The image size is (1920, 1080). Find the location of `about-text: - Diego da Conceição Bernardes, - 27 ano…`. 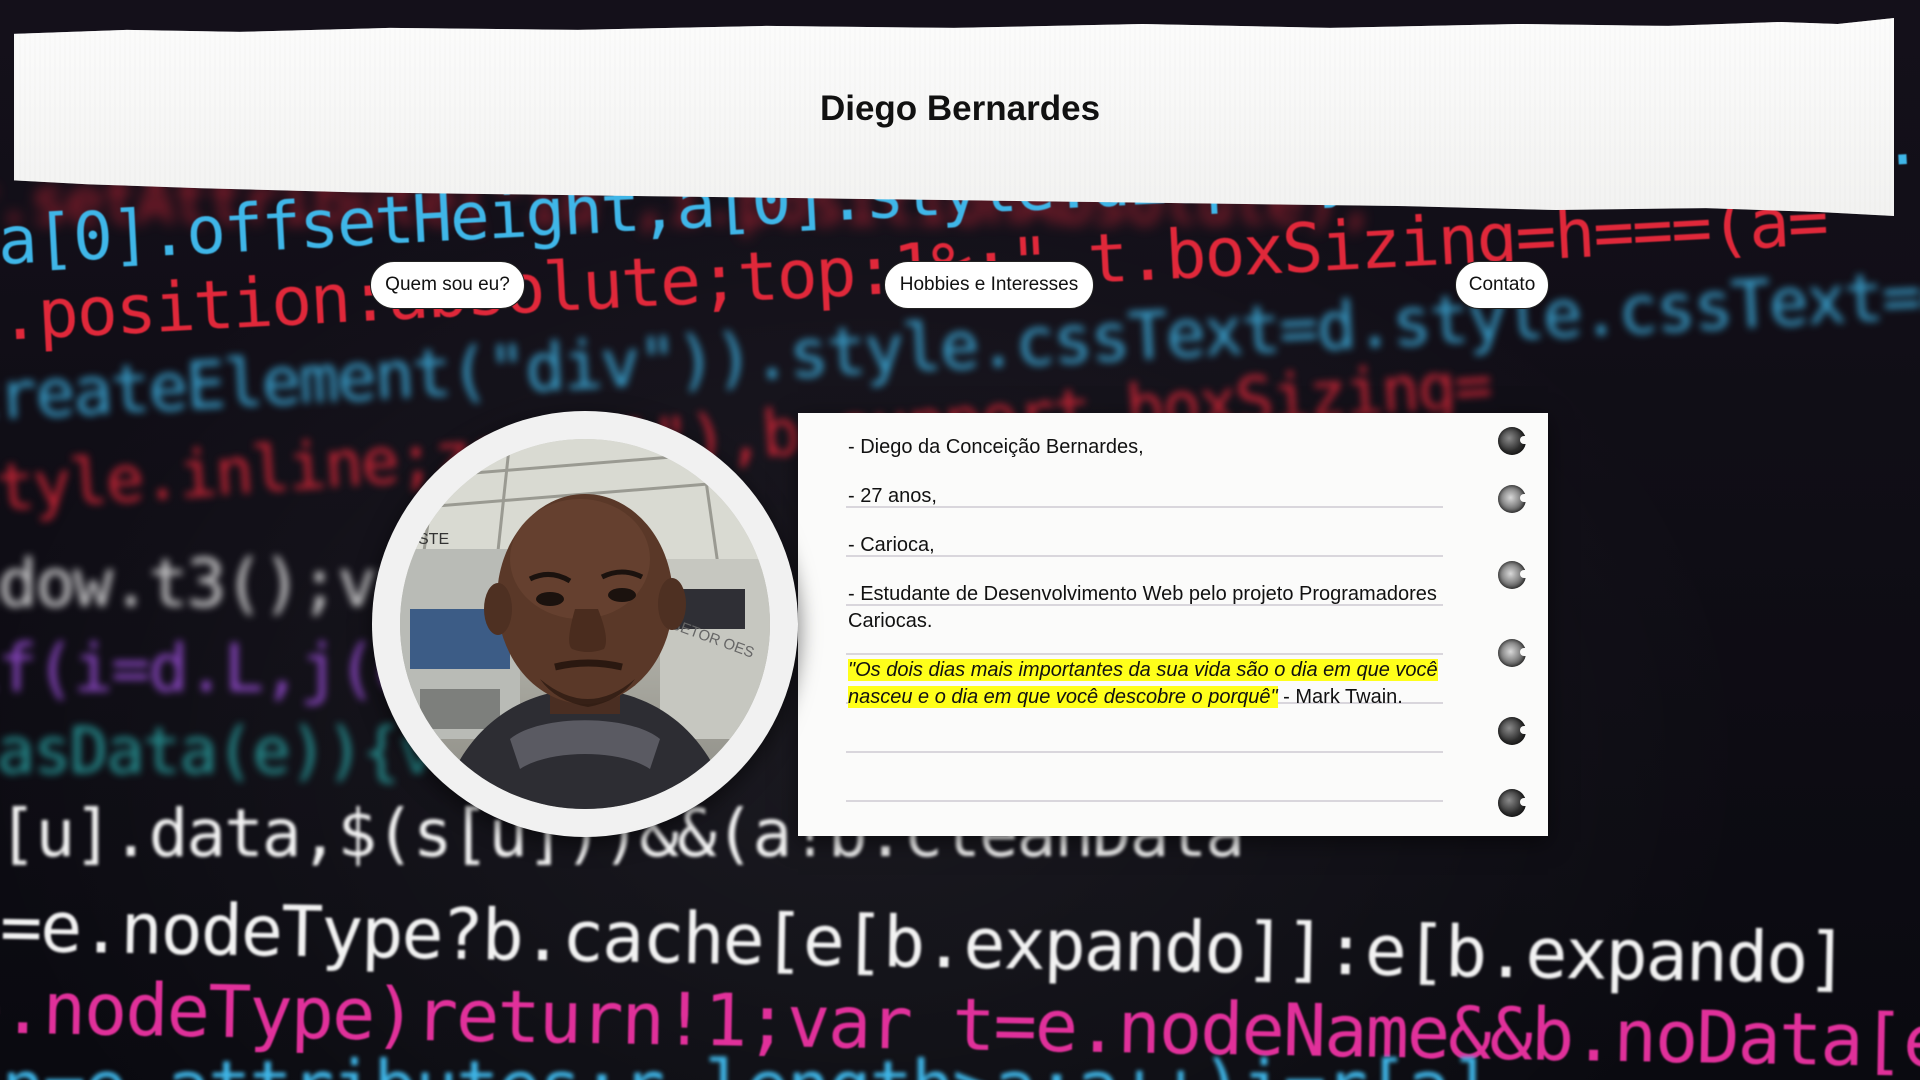

about-text: - Diego da Conceição Bernardes, - 27 ano… is located at coordinates (1146, 583).